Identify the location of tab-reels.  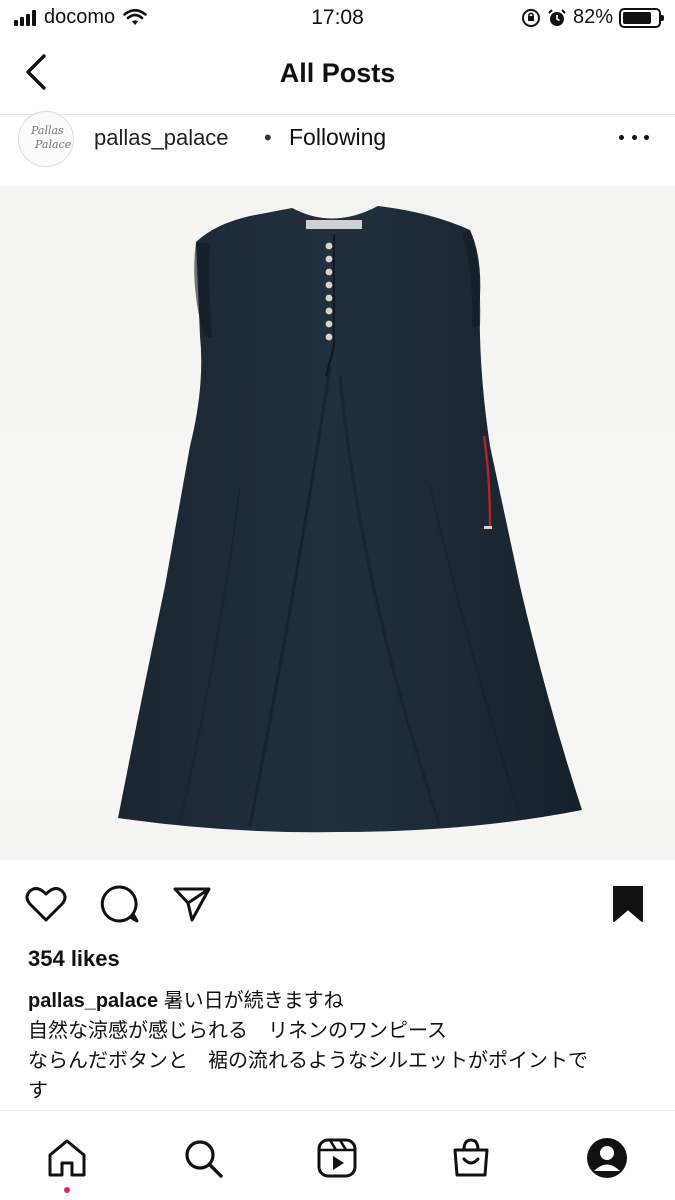
(337, 1158).